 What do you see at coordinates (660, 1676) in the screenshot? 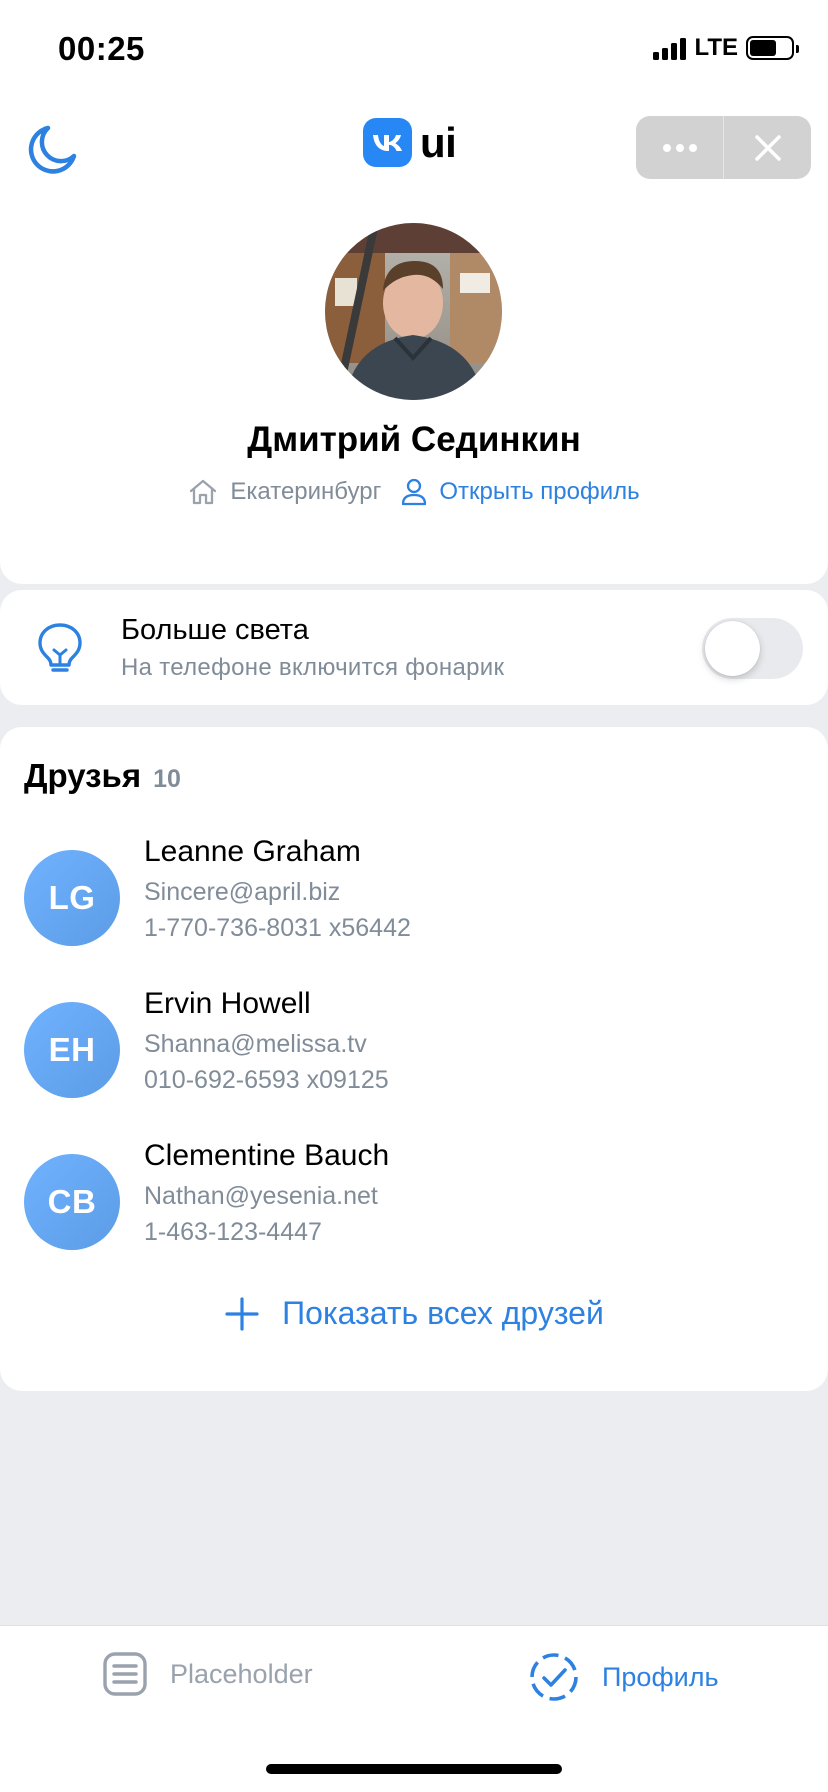
I see `tab-label: Профиль` at bounding box center [660, 1676].